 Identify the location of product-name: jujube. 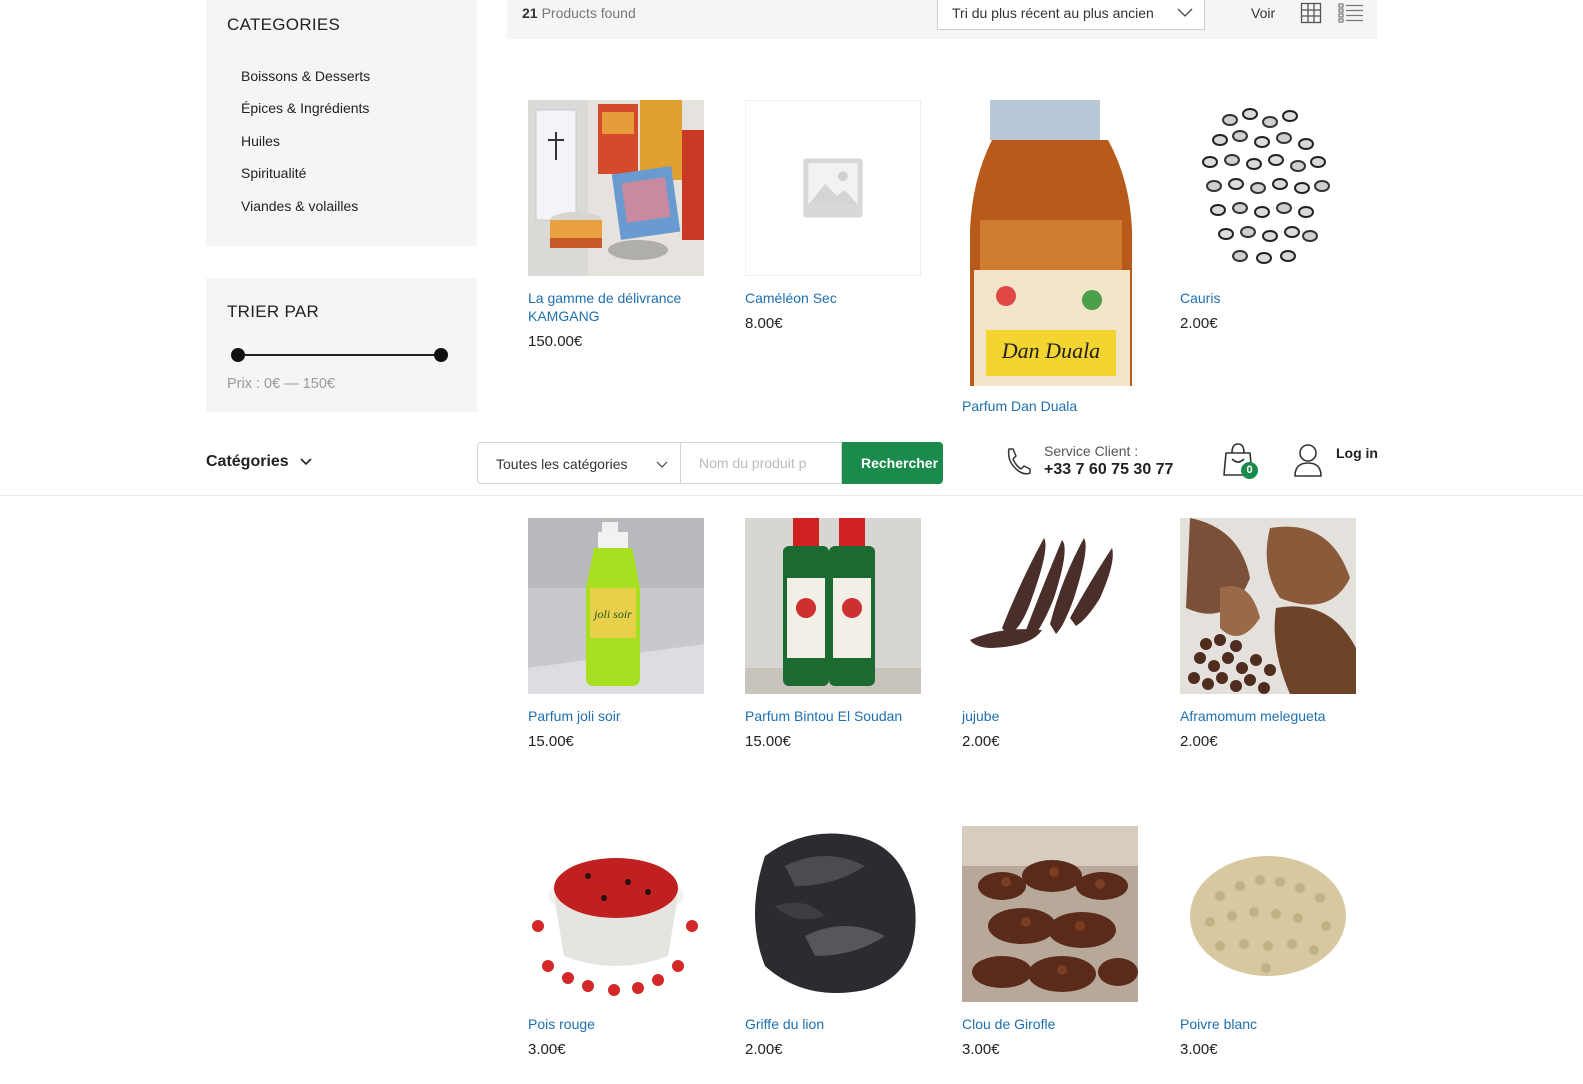
(1050, 716).